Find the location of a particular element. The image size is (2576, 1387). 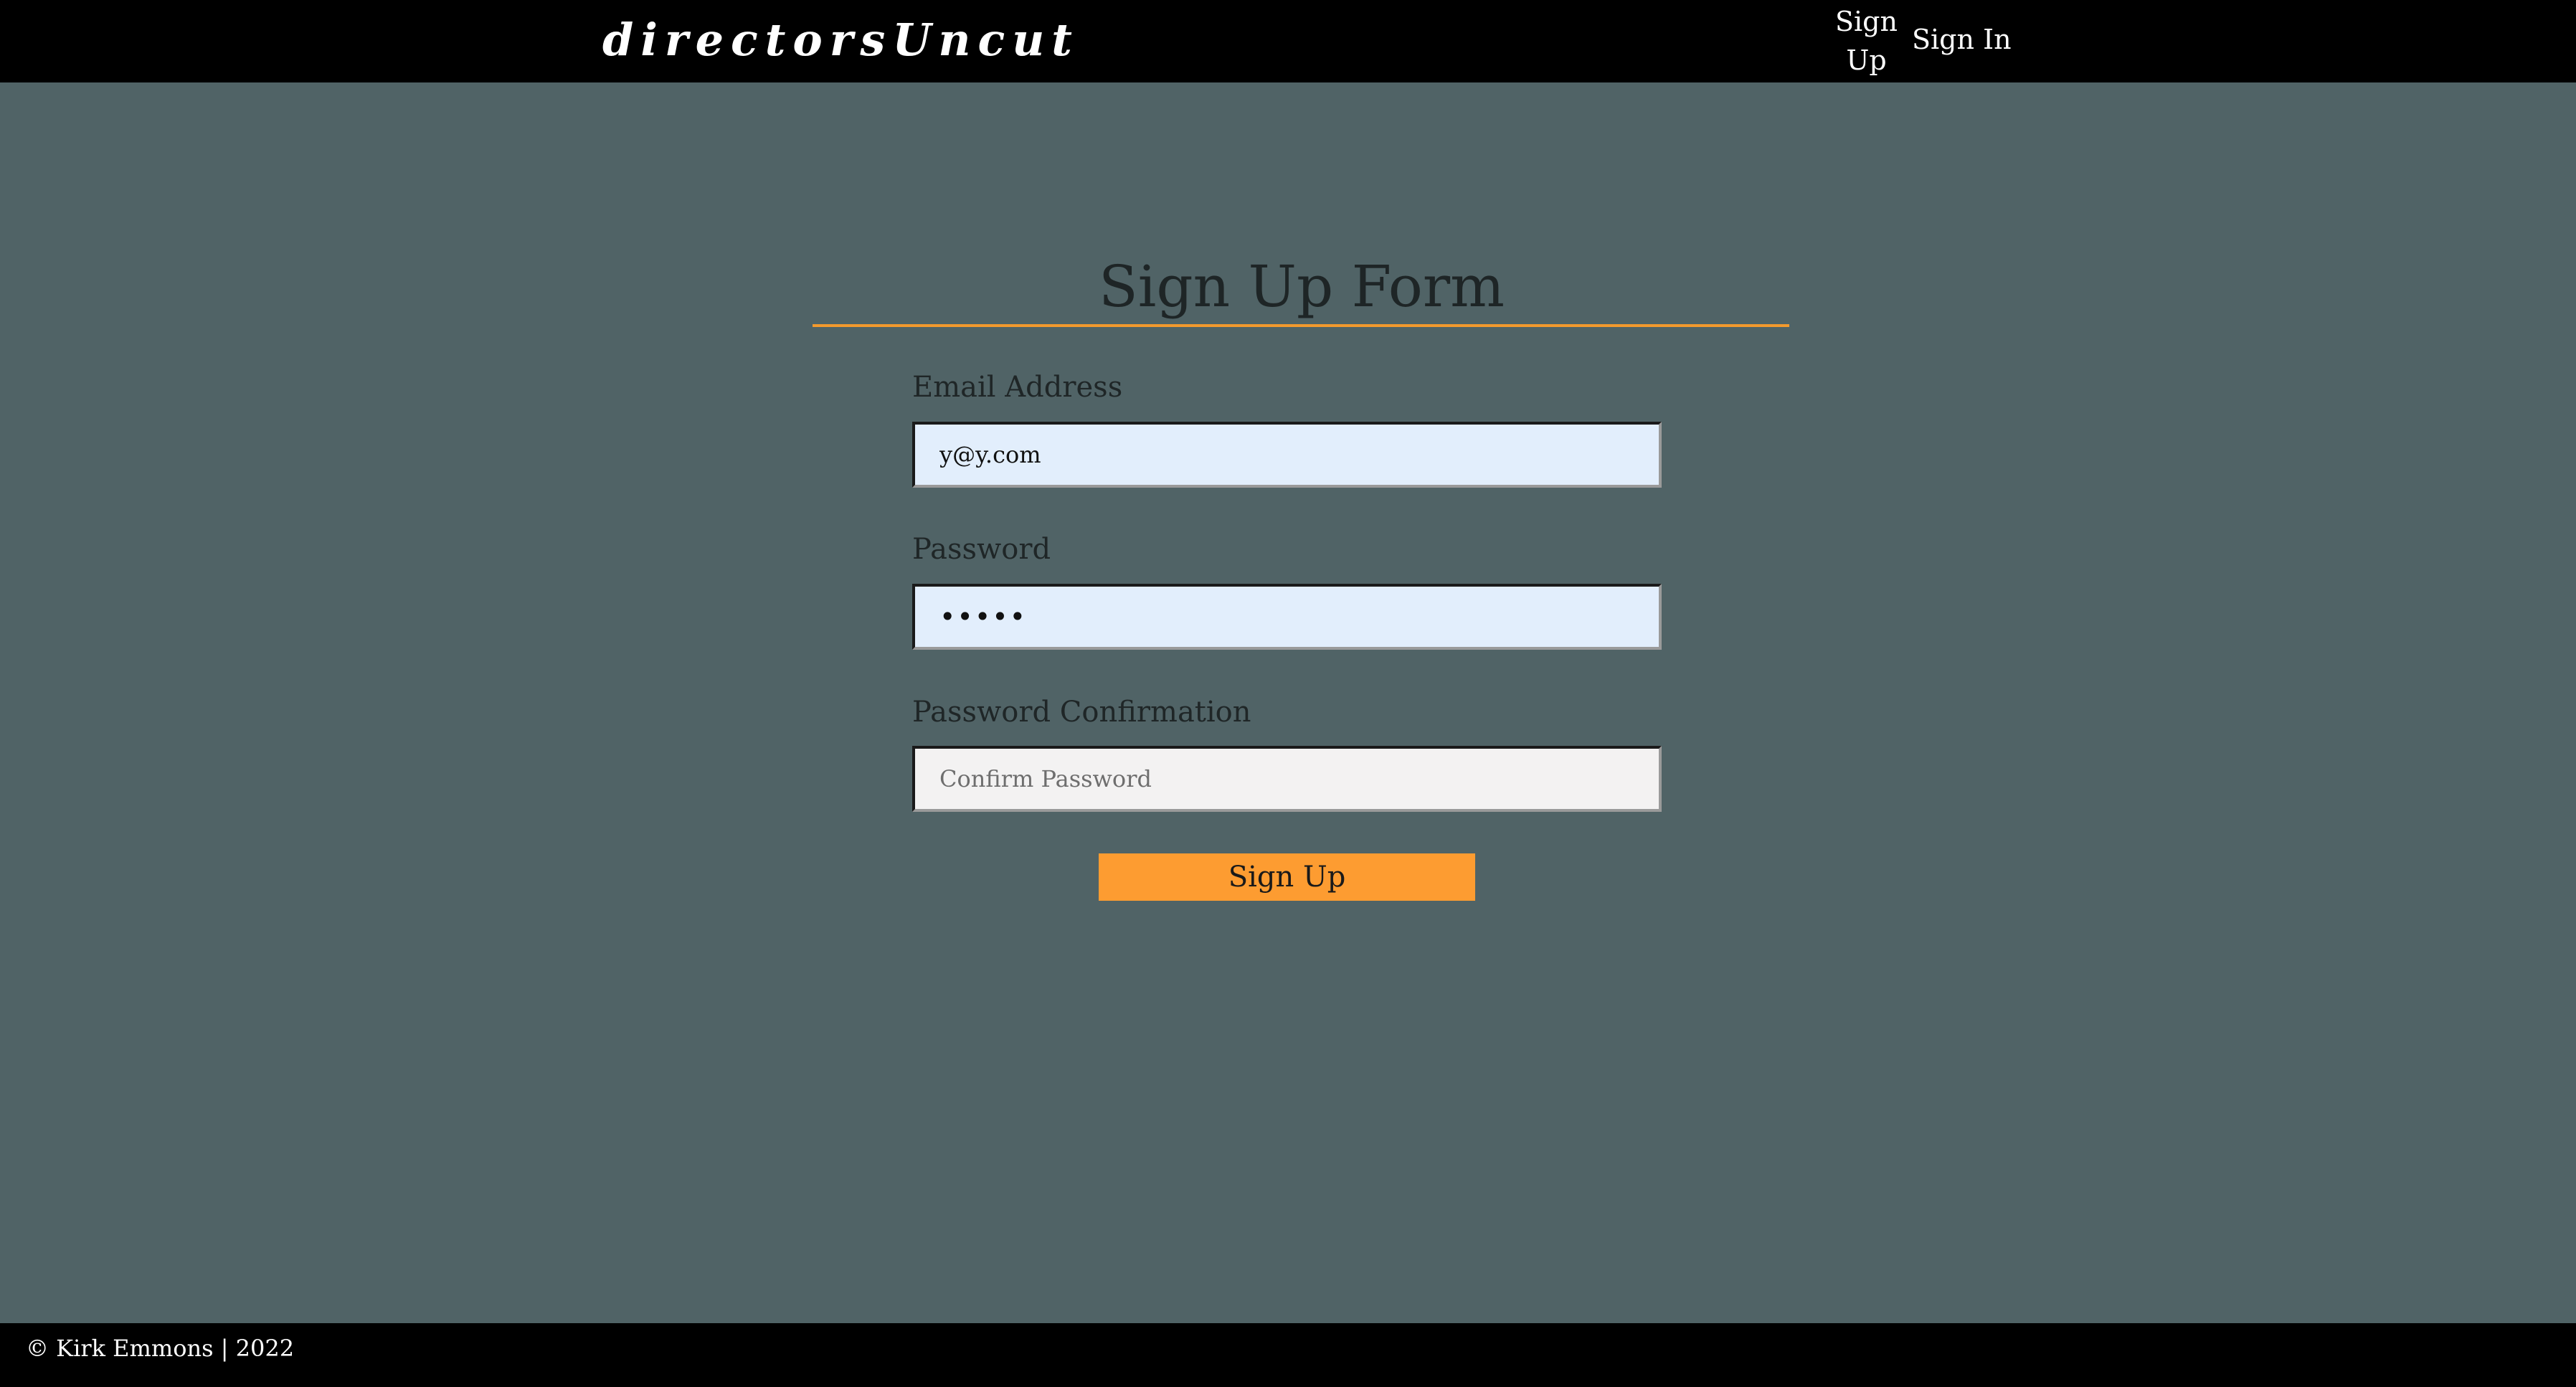

top-navbar: directorsUncut Sign Up Sign In is located at coordinates (1288, 41).